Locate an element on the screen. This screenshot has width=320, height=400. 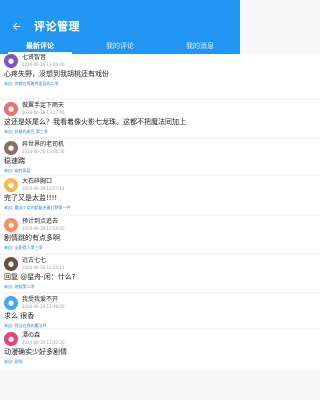
comment-username: 预计到点追去 is located at coordinates (43, 221).